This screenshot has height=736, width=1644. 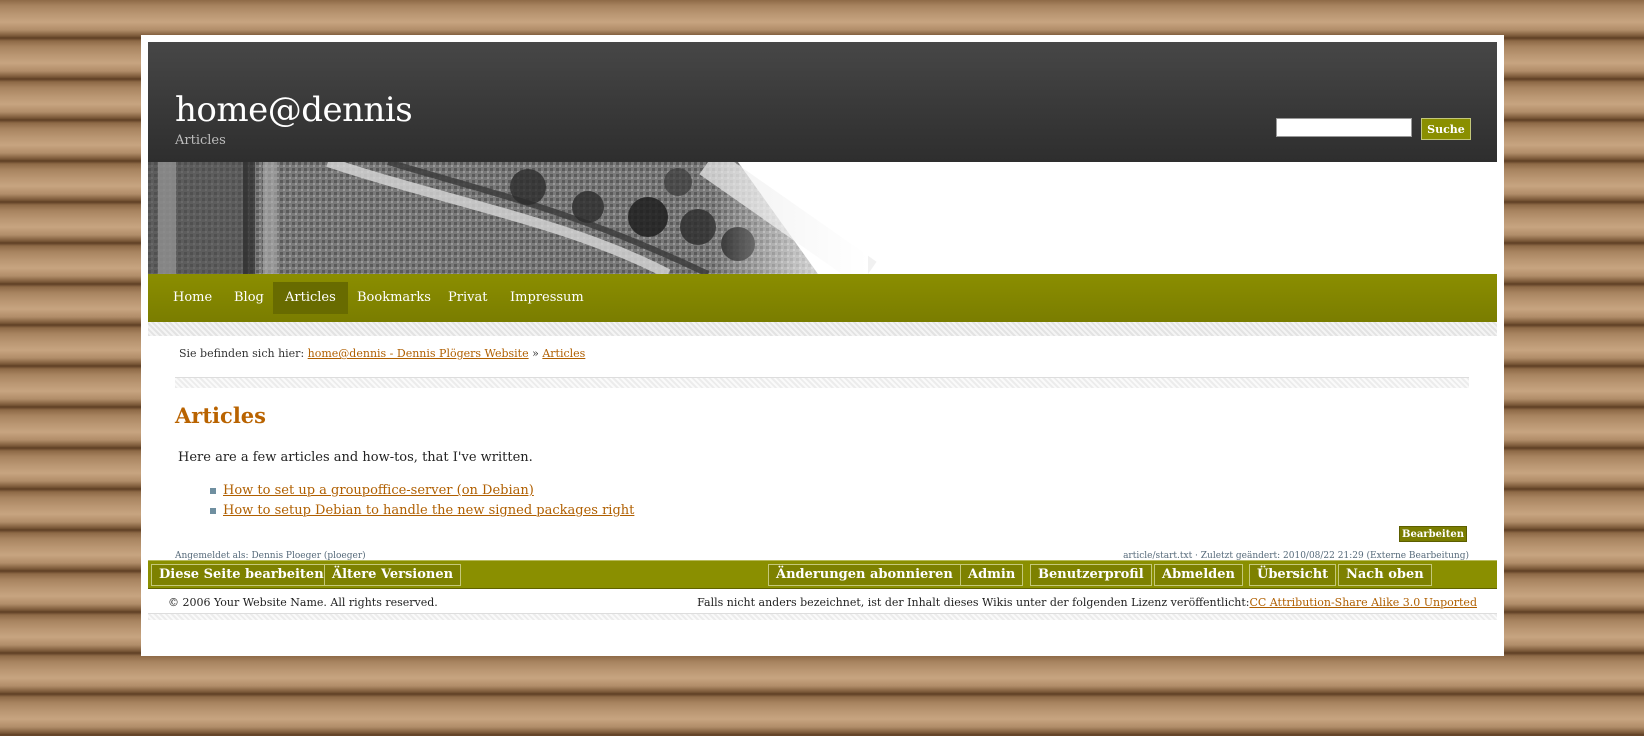 What do you see at coordinates (220, 415) in the screenshot?
I see `page-title: Articles` at bounding box center [220, 415].